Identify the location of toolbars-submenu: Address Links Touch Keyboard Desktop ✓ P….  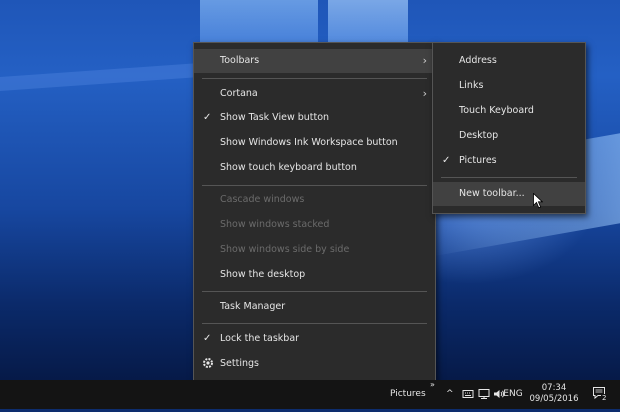
(509, 128).